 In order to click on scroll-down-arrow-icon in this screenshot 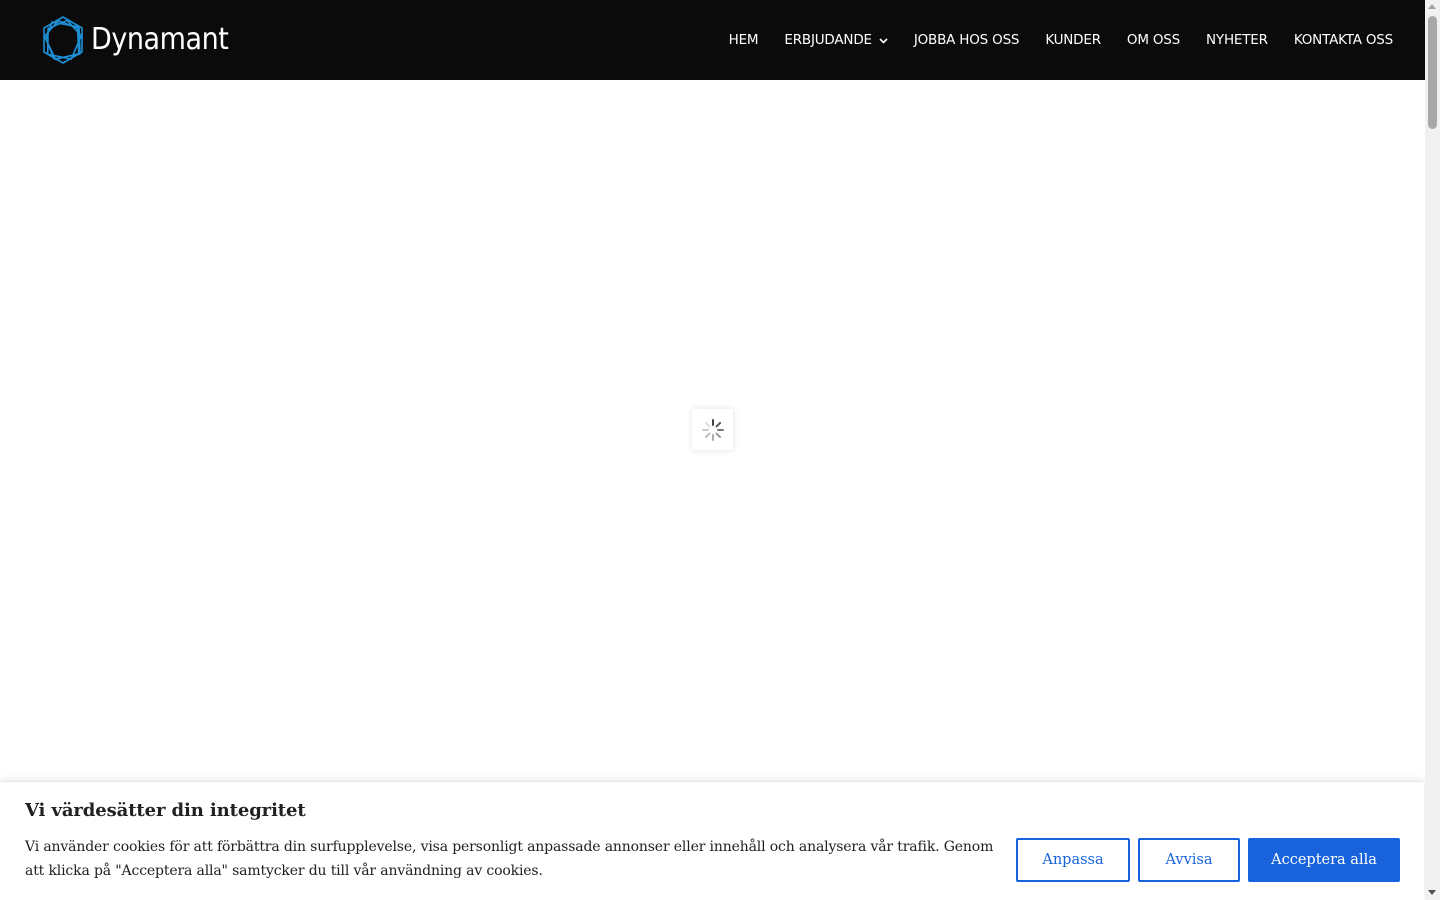, I will do `click(1432, 892)`.